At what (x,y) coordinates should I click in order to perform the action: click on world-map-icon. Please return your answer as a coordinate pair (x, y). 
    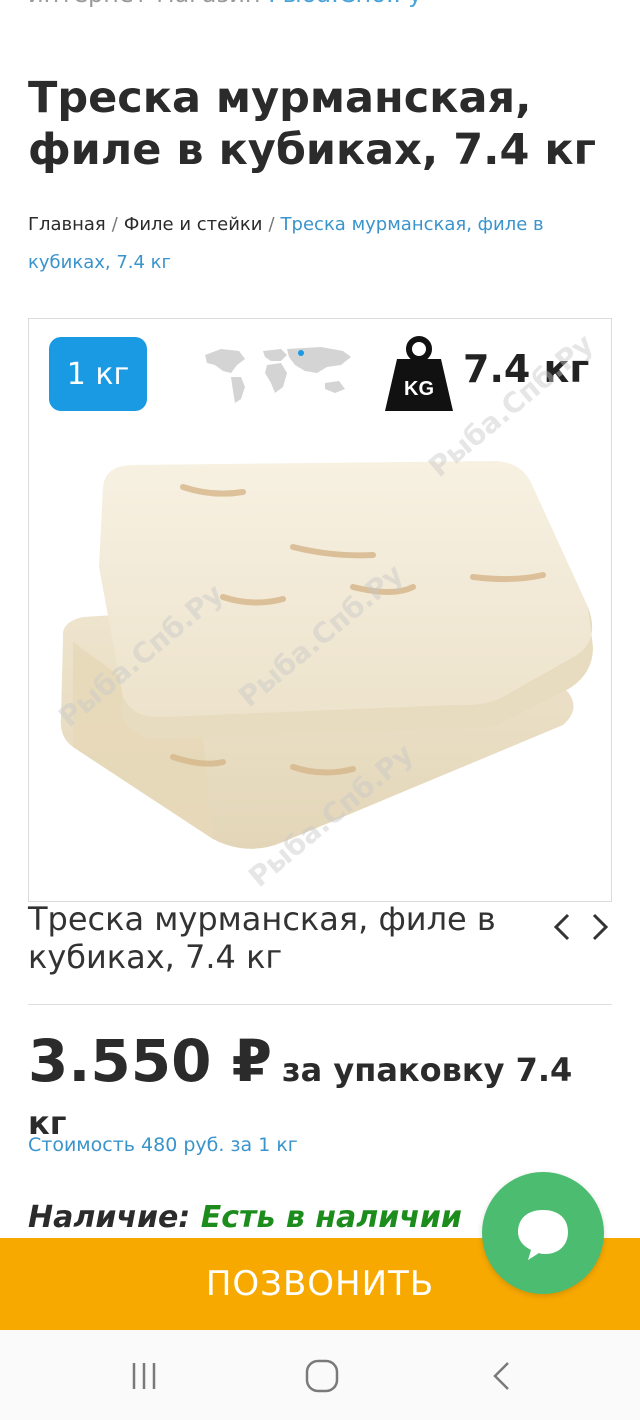
    Looking at the image, I should click on (278, 375).